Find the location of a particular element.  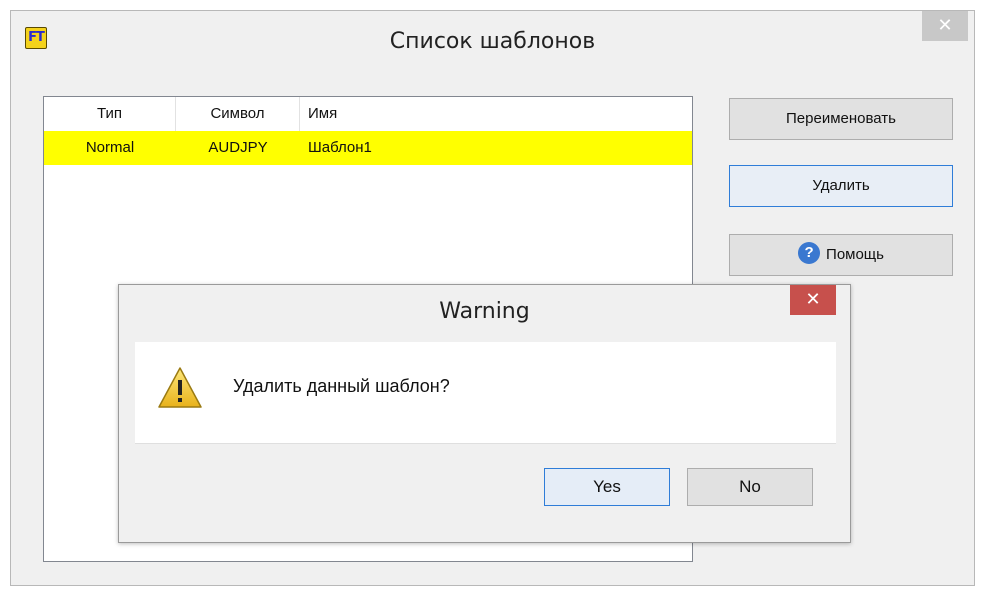

dialog-body: Удалить данный шаблон? is located at coordinates (485, 392).